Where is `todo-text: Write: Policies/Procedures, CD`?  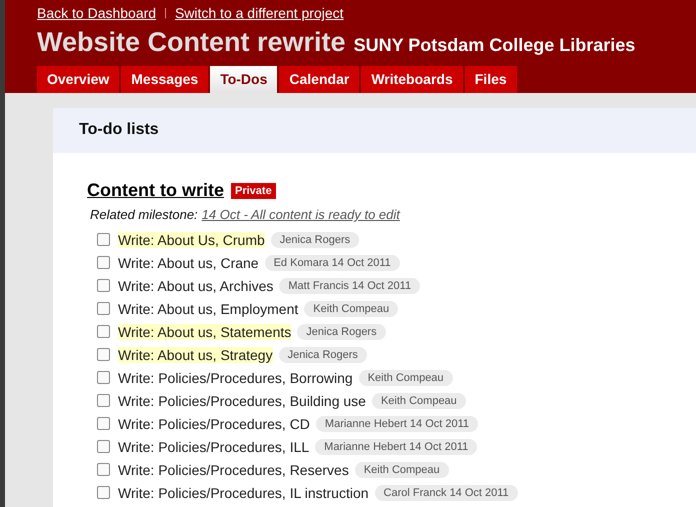 todo-text: Write: Policies/Procedures, CD is located at coordinates (214, 424).